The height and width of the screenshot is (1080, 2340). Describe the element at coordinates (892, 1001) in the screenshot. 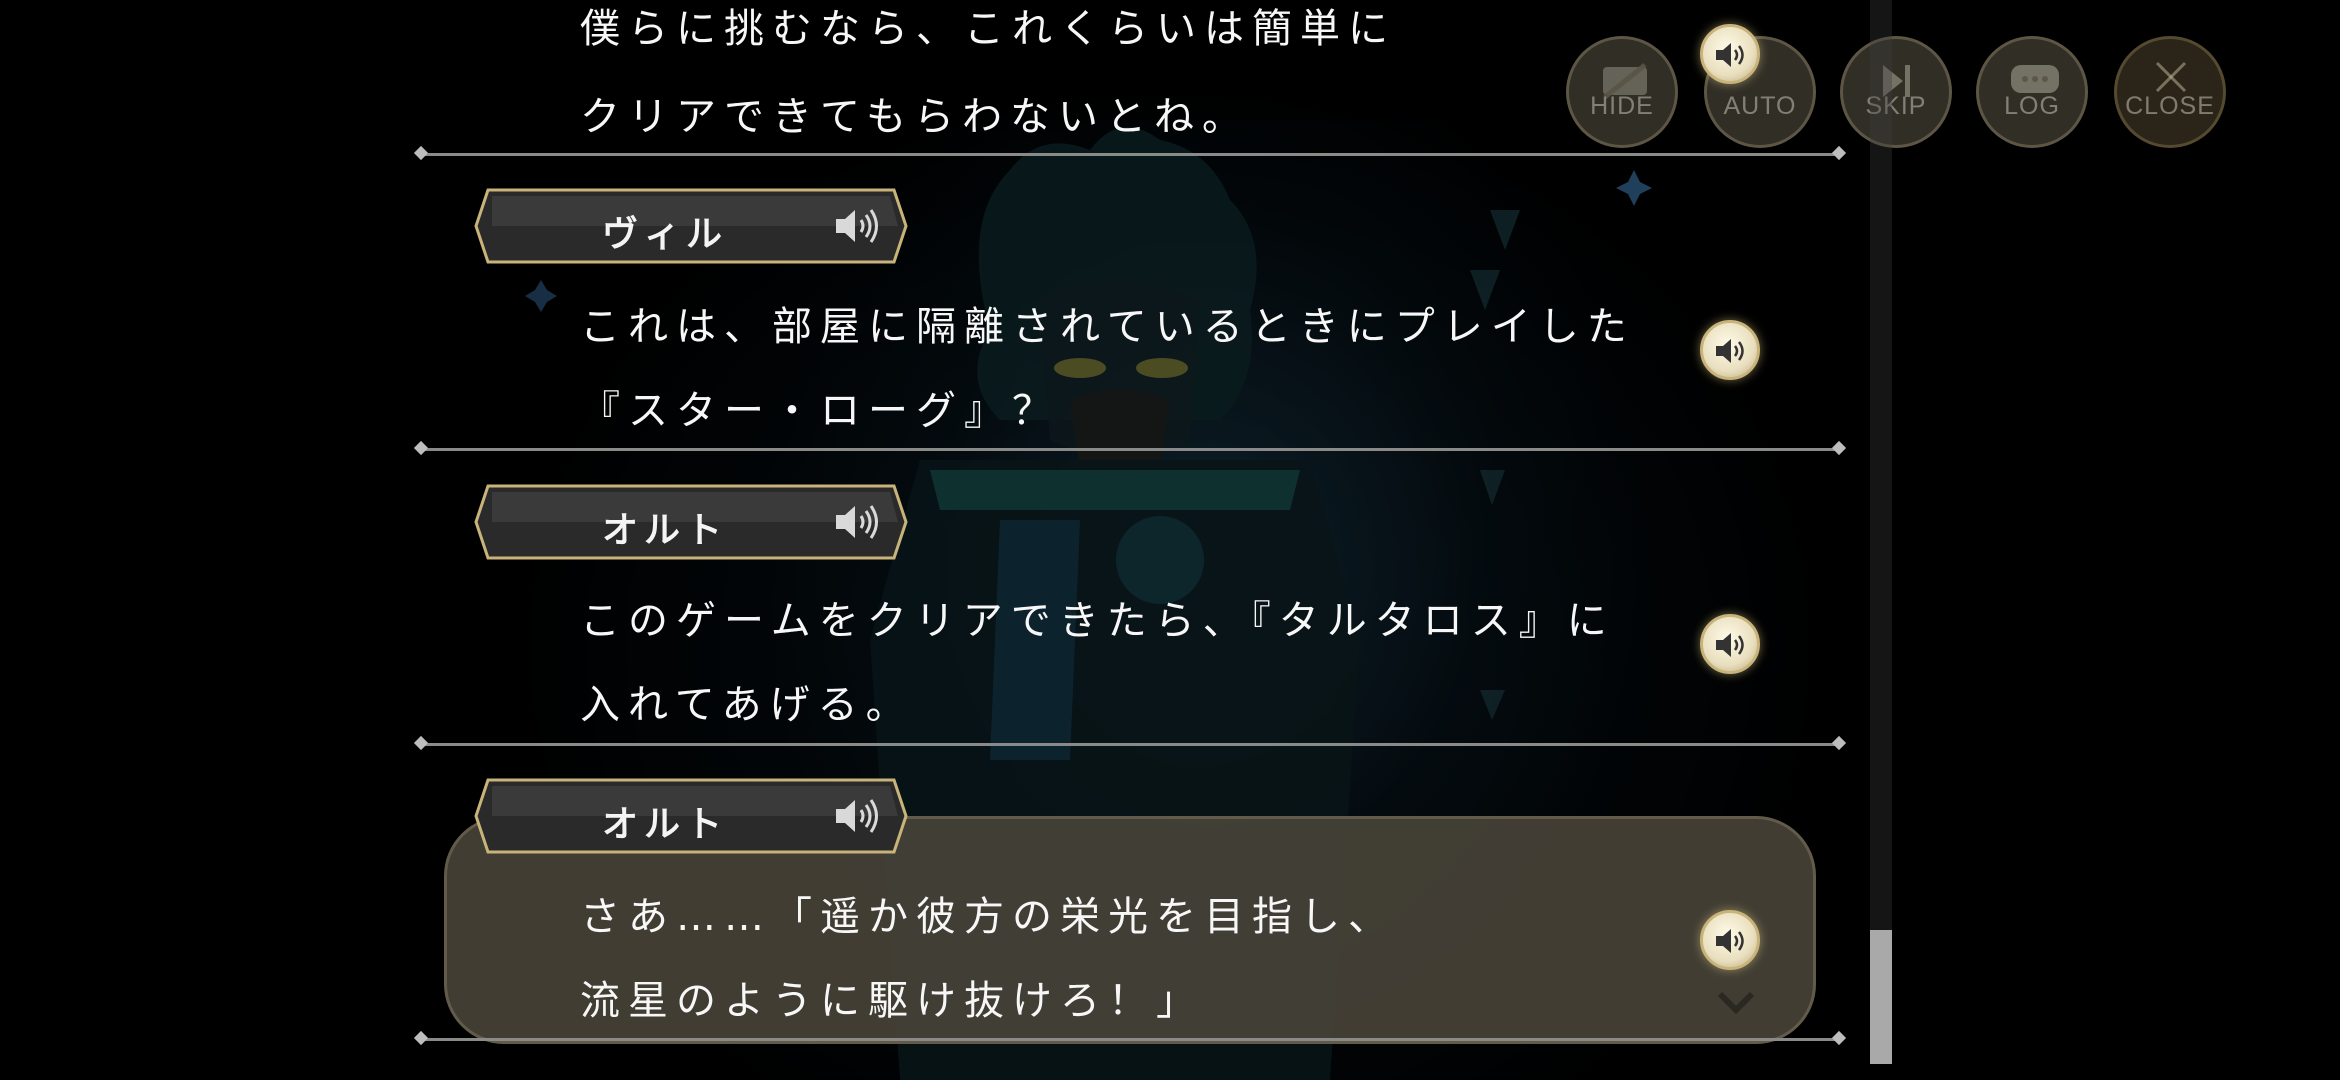

I see `log-line: 流星のように駆け抜けろ！」` at that location.